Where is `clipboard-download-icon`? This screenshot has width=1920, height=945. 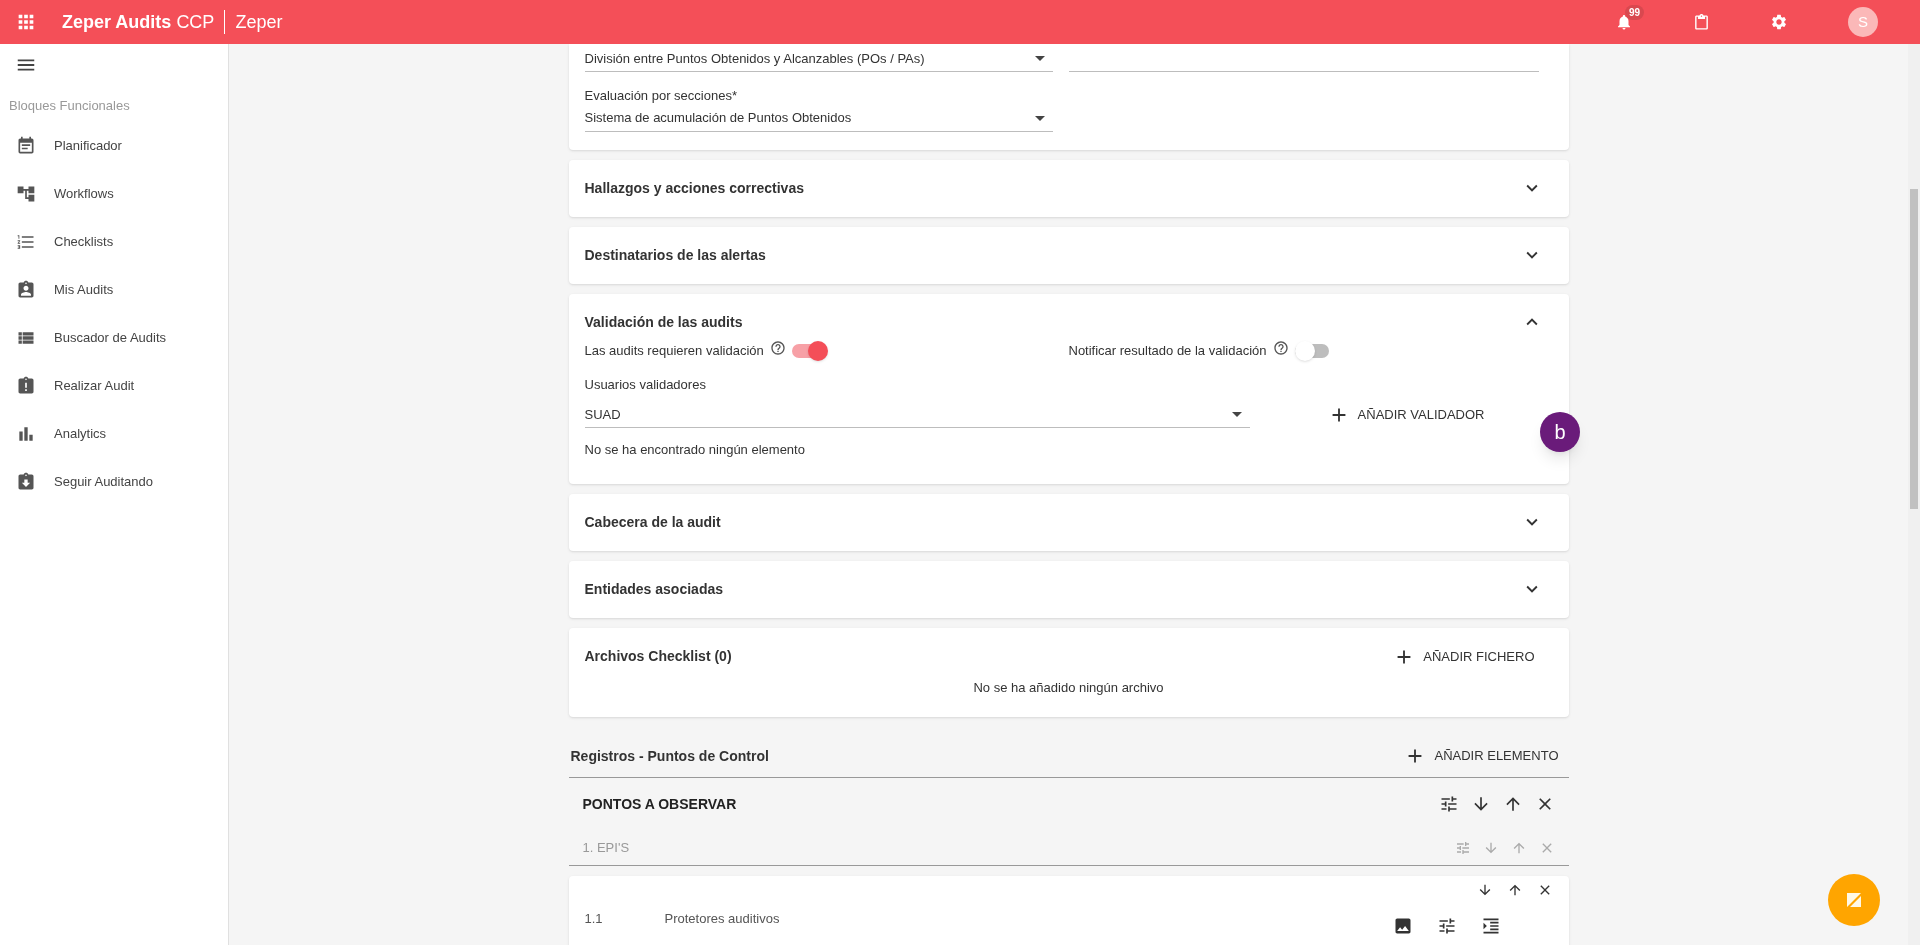 clipboard-download-icon is located at coordinates (26, 481).